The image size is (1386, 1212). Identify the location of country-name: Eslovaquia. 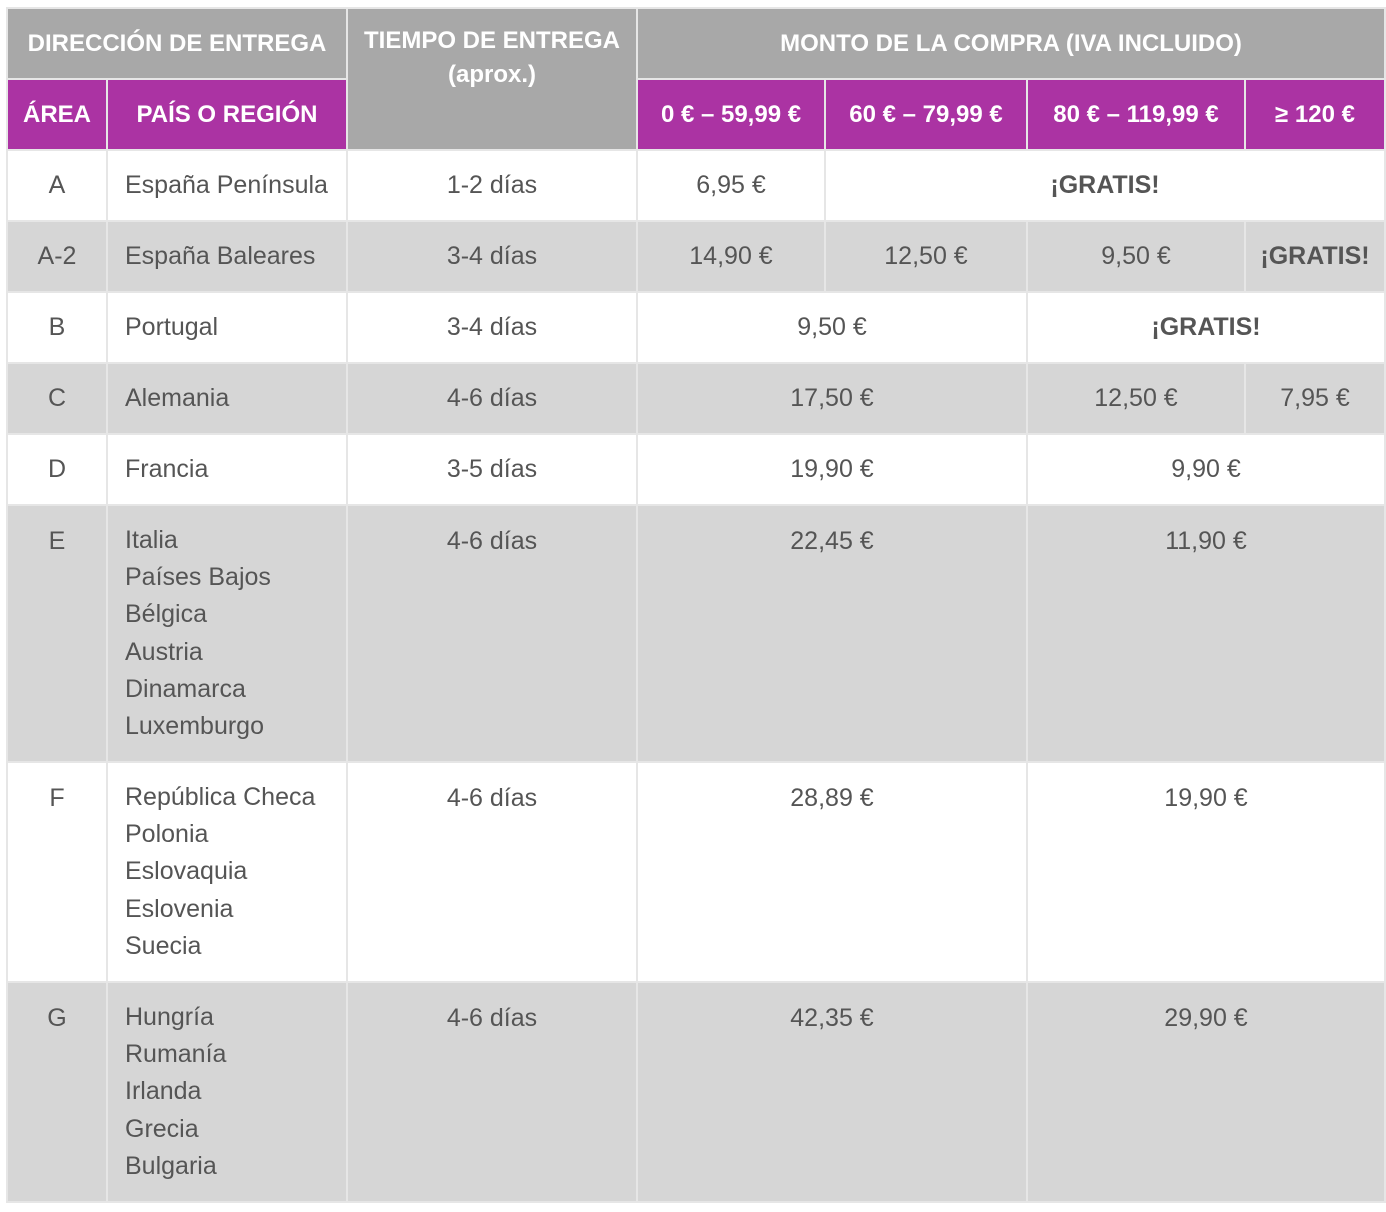
(186, 871).